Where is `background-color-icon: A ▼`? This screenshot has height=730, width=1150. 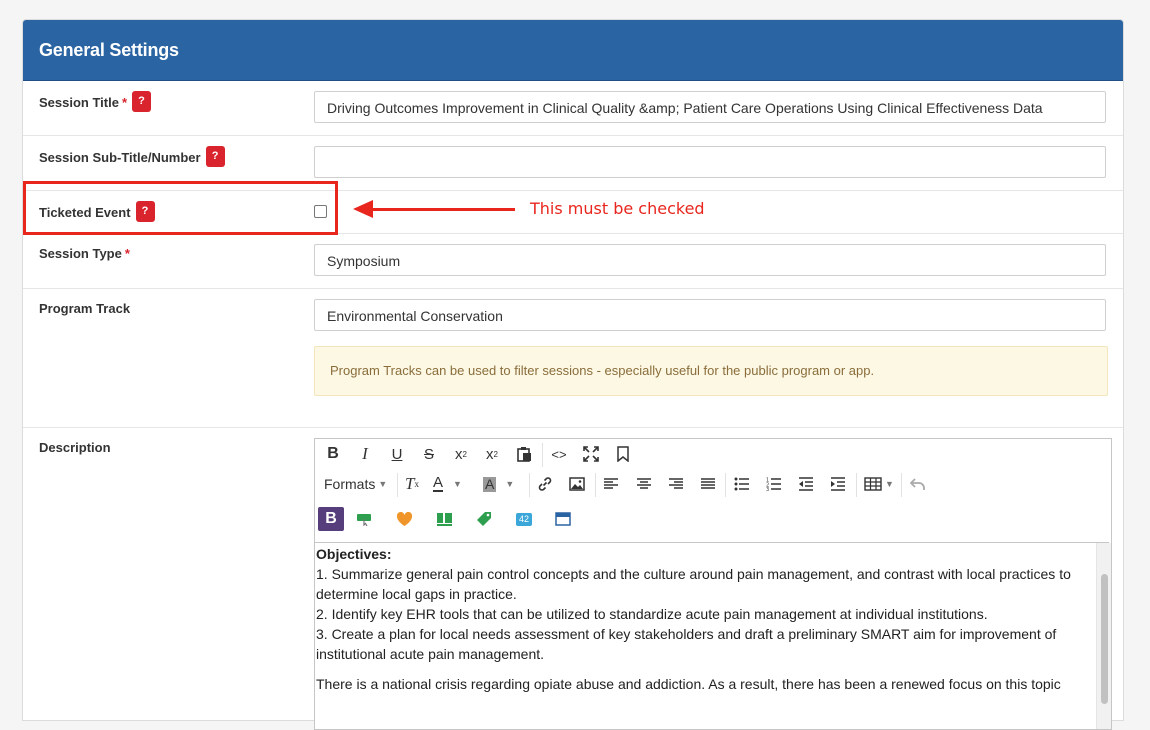
background-color-icon: A ▼ is located at coordinates (502, 484).